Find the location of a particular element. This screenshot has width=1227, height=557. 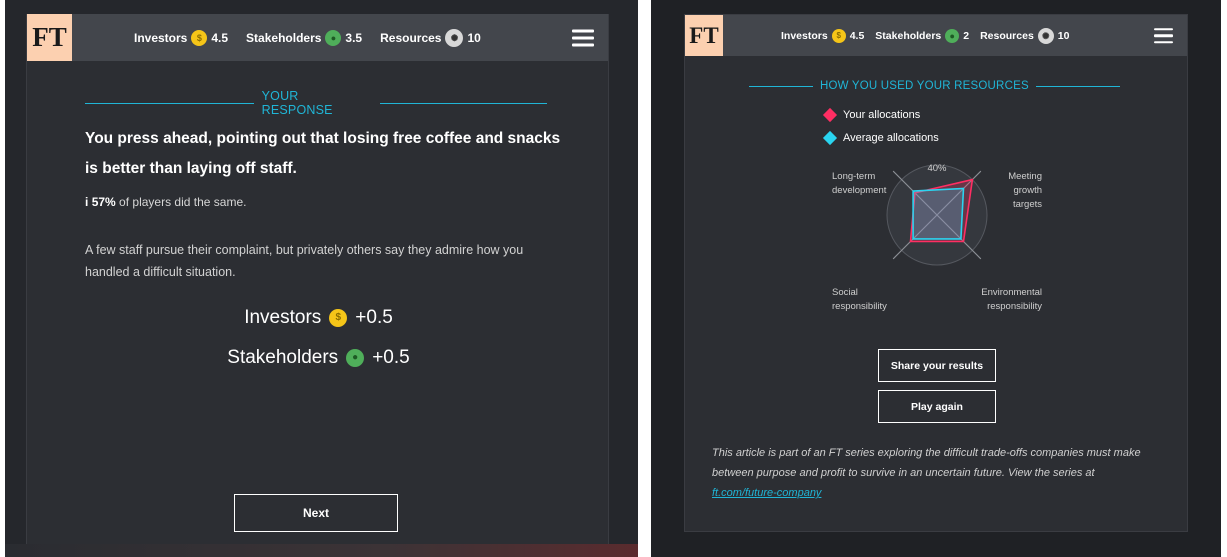

legend-label: Average allocations is located at coordinates (891, 138).